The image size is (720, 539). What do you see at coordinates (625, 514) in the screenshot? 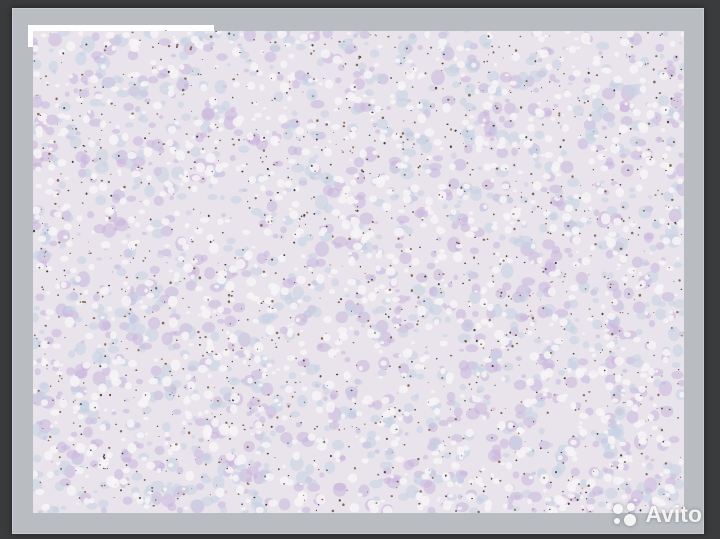
I see `avito-logo-icon` at bounding box center [625, 514].